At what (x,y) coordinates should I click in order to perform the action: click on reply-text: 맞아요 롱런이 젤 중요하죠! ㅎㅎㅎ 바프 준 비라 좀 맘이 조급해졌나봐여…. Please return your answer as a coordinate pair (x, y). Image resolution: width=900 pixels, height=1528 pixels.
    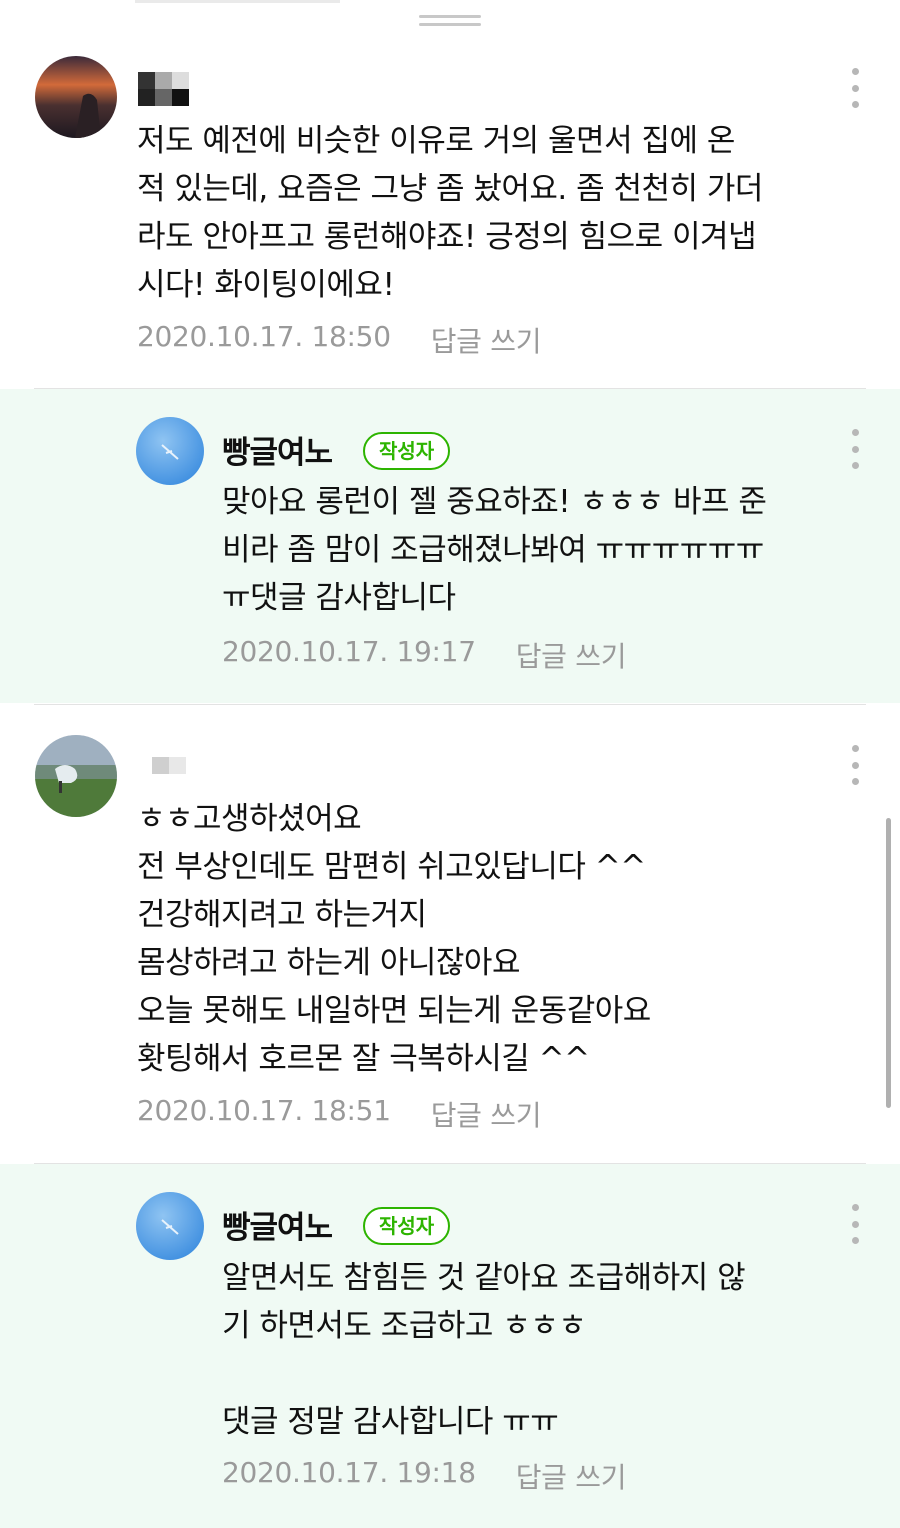
    Looking at the image, I should click on (494, 550).